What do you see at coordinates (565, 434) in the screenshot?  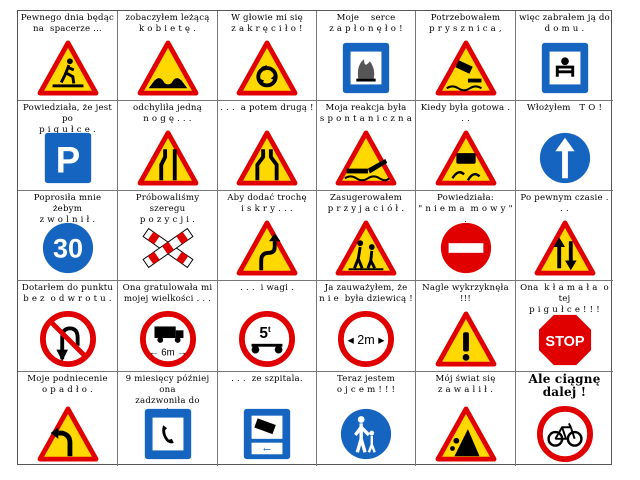 I see `no-bicycles-sign` at bounding box center [565, 434].